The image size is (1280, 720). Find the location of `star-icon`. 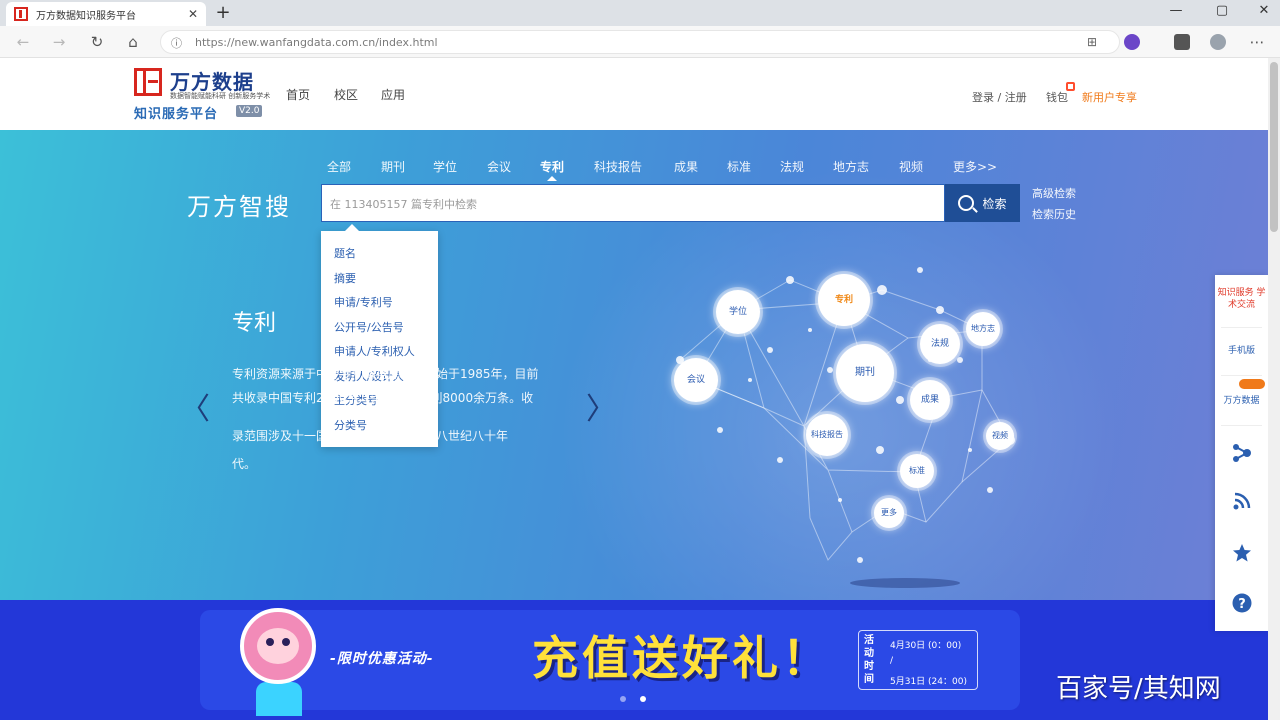

star-icon is located at coordinates (1242, 553).